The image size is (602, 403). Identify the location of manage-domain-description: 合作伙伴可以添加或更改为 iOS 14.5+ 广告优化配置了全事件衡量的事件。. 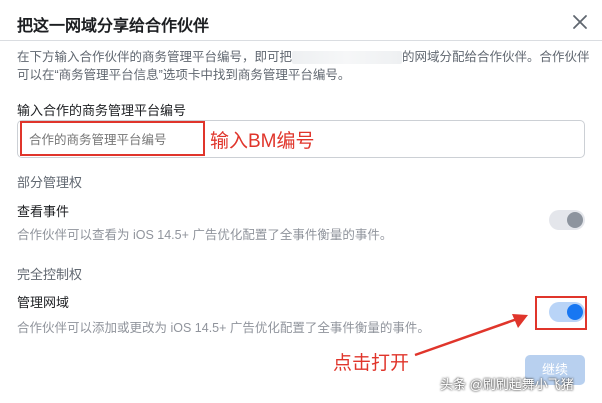
(223, 328).